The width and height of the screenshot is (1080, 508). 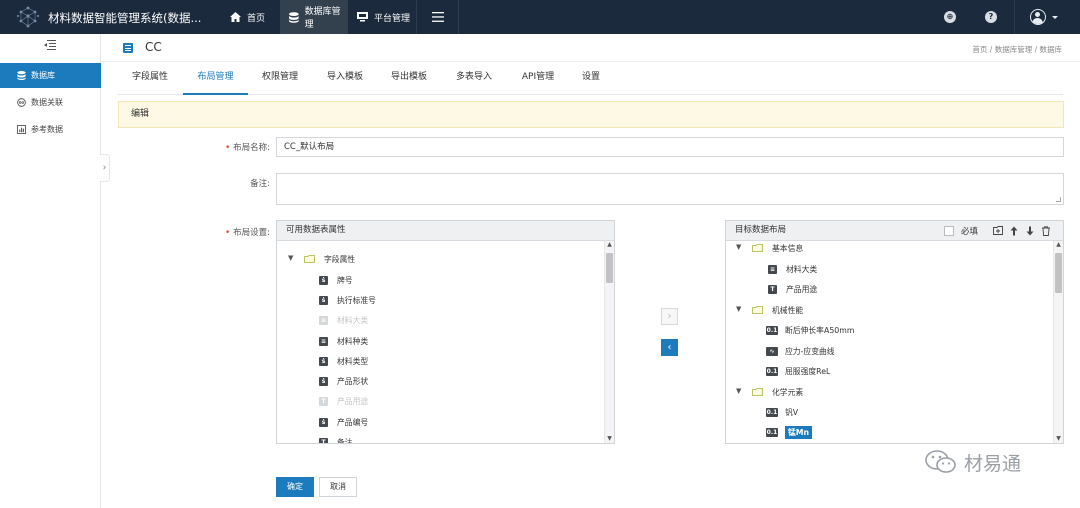 I want to click on sidebar-item-reference-data: 参考数据, so click(x=50, y=129).